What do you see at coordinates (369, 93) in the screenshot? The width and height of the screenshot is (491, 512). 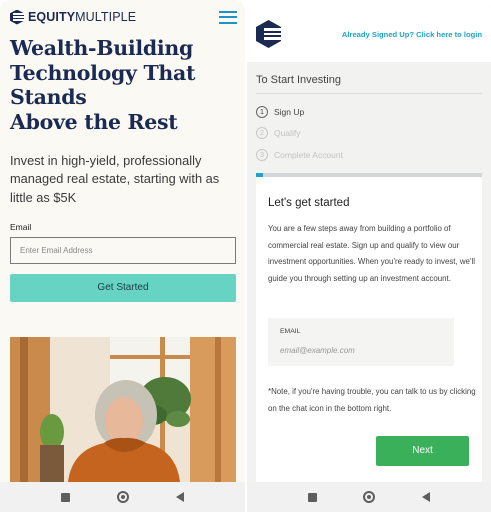 I see `divider` at bounding box center [369, 93].